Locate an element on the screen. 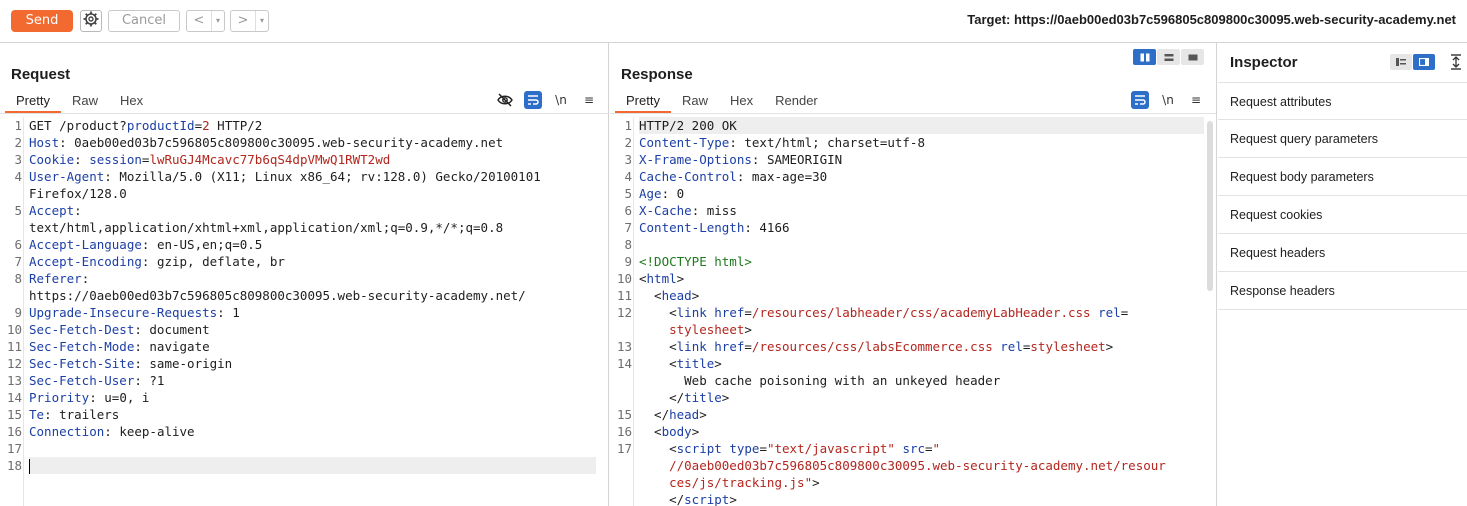 The width and height of the screenshot is (1467, 506). code-line: 16 <body> is located at coordinates (910, 431).